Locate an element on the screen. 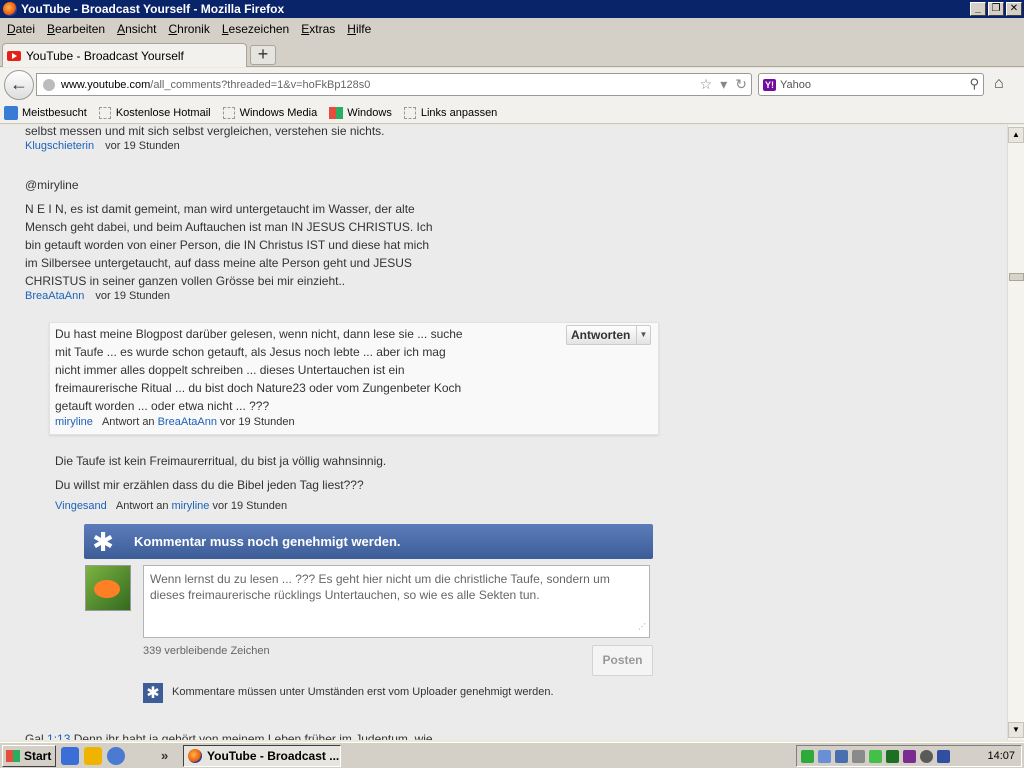  bookmark-hotmail: Kostenlose Hotmail is located at coordinates (154, 112).